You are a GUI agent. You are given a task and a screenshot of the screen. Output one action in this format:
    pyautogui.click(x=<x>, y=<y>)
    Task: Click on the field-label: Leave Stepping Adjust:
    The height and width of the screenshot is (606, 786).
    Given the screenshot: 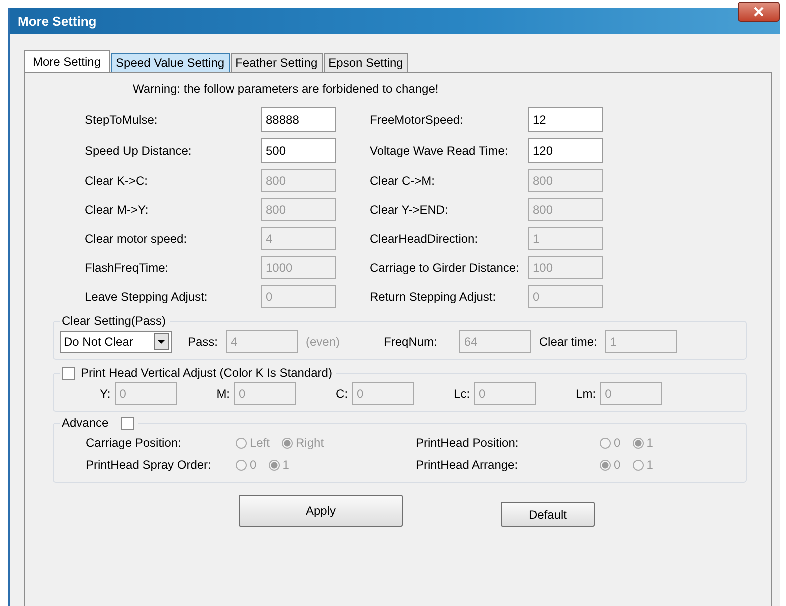 What is the action you would take?
    pyautogui.click(x=147, y=297)
    